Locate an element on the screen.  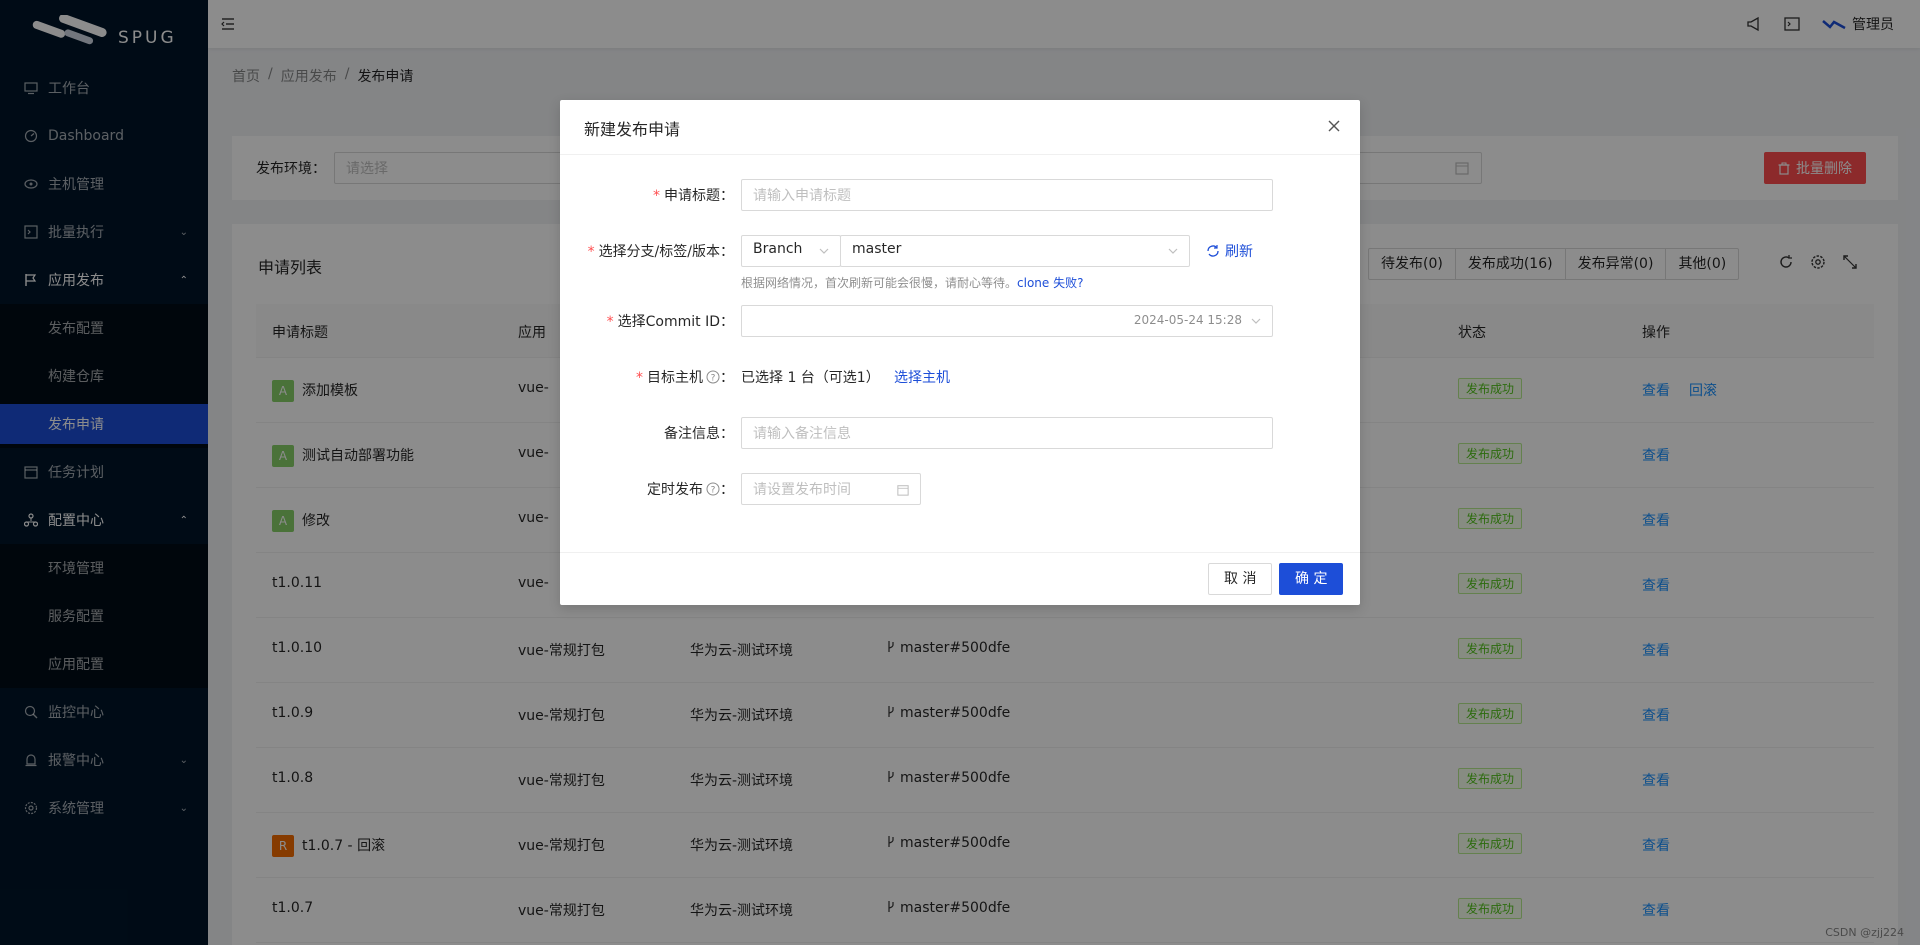
commit-label: * 选择Commit ID： is located at coordinates (670, 322).